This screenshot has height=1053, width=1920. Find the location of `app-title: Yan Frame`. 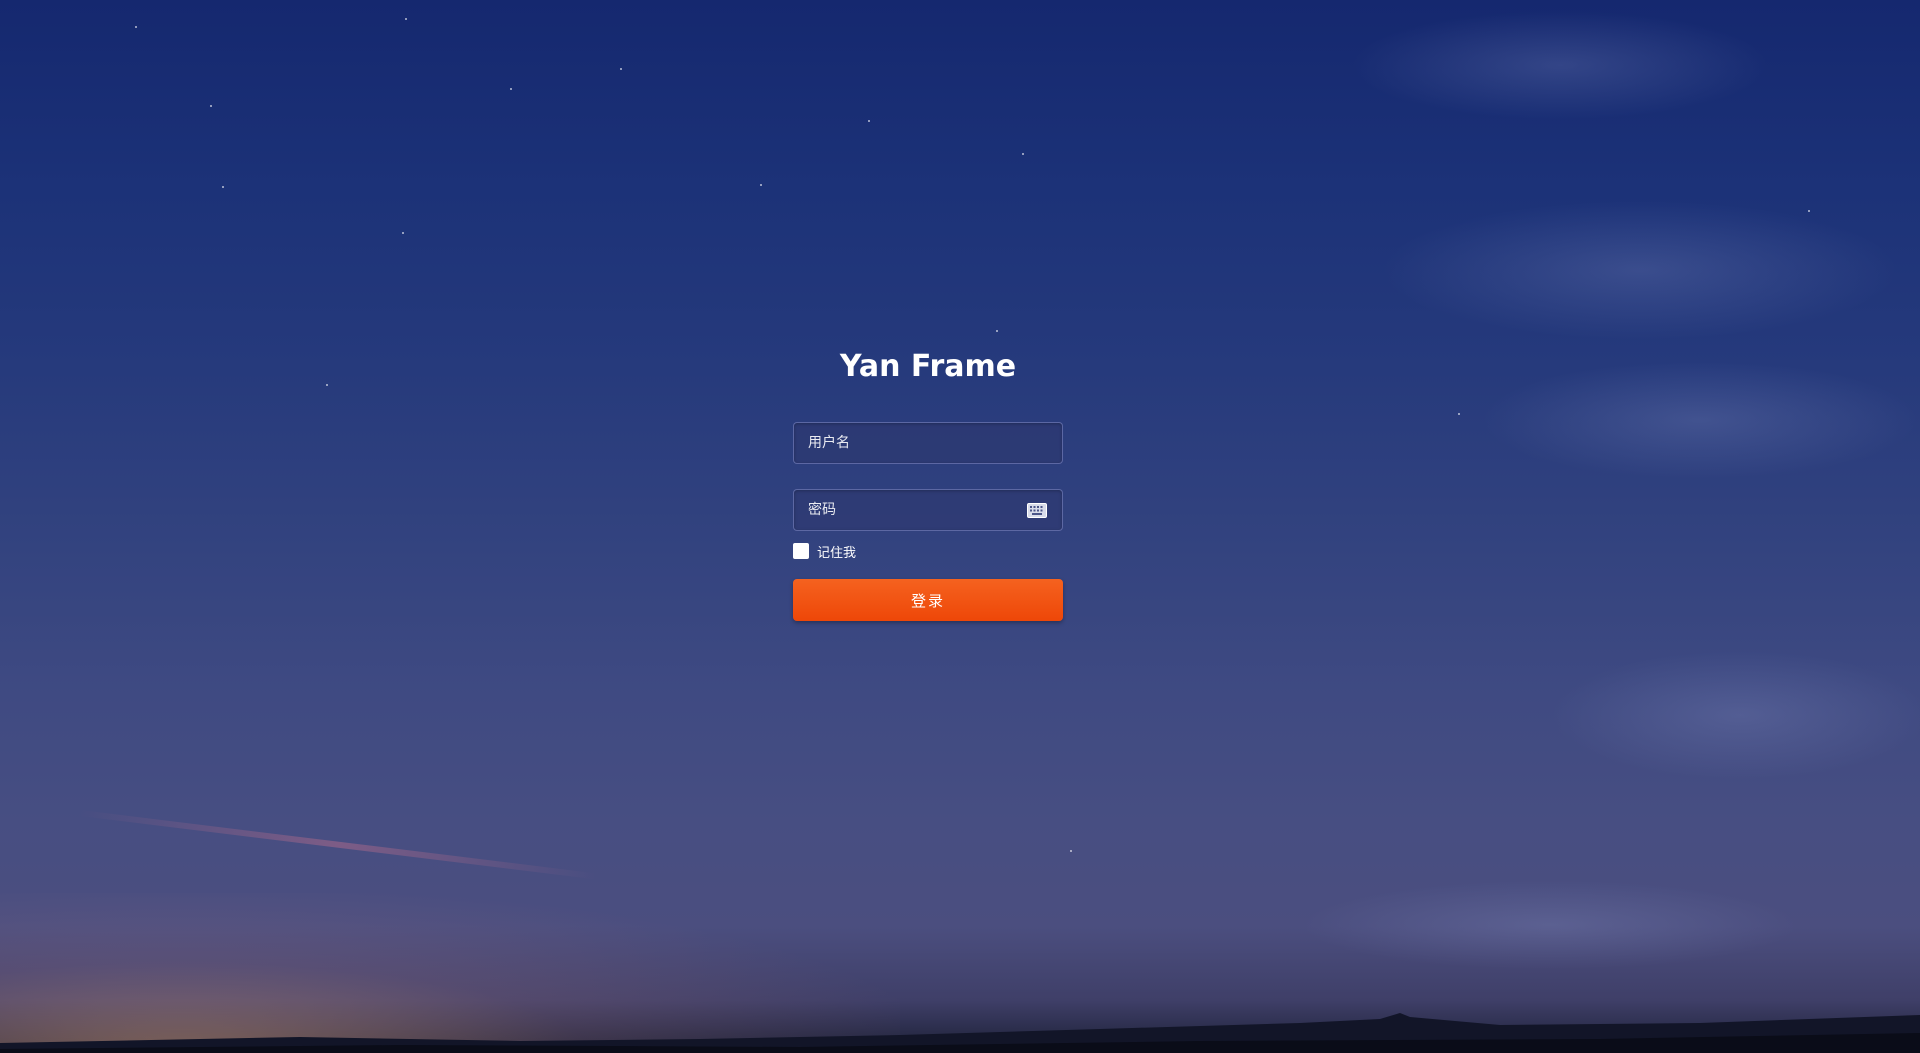

app-title: Yan Frame is located at coordinates (928, 366).